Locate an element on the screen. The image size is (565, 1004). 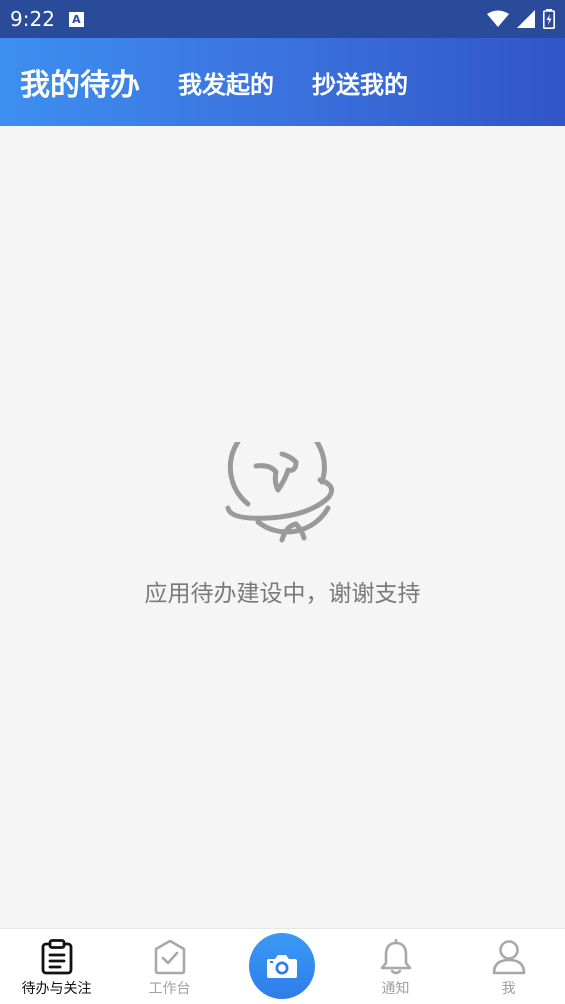
camera-button is located at coordinates (282, 966).